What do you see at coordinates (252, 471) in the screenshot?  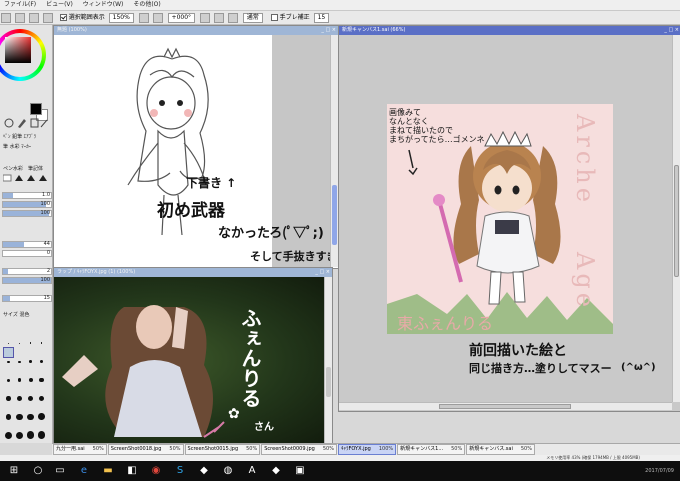 I see `app-icon-3: A` at bounding box center [252, 471].